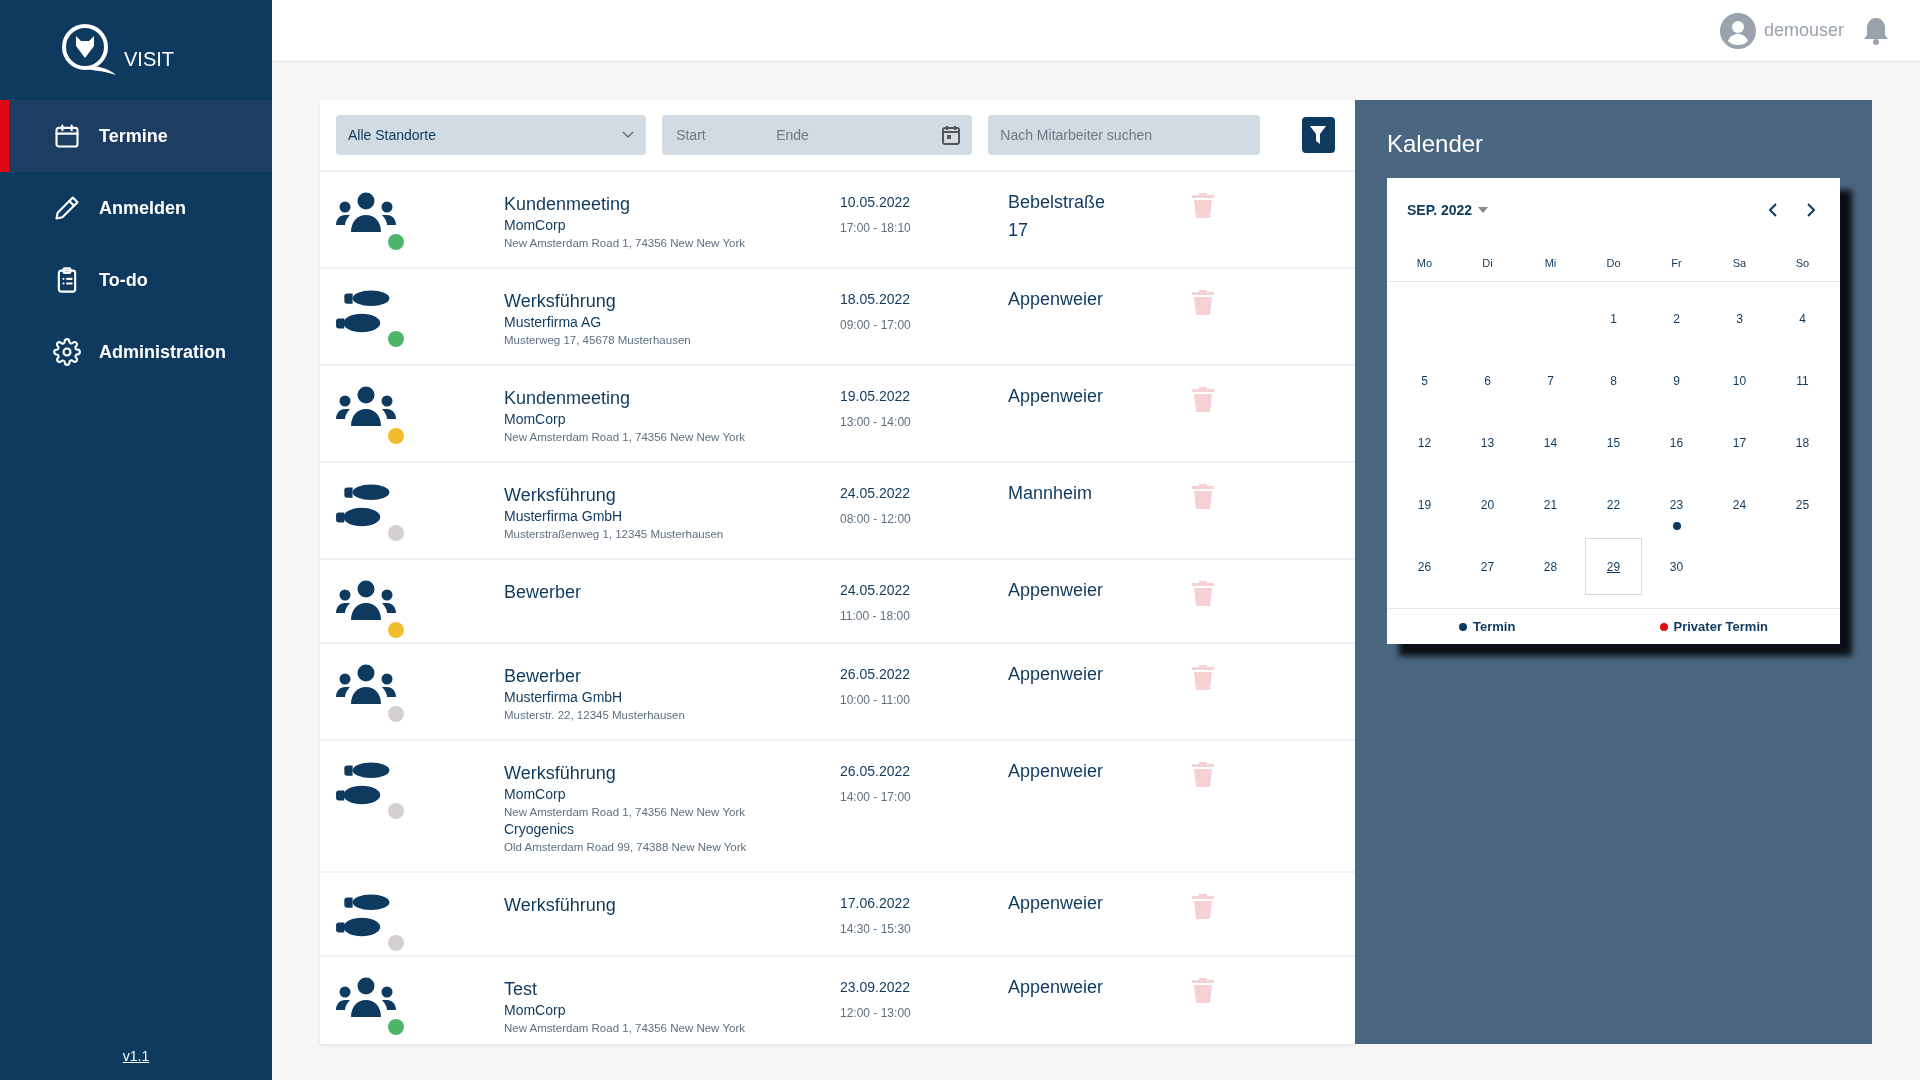  Describe the element at coordinates (1448, 210) in the screenshot. I see `month-picker: SEP. 2022` at that location.